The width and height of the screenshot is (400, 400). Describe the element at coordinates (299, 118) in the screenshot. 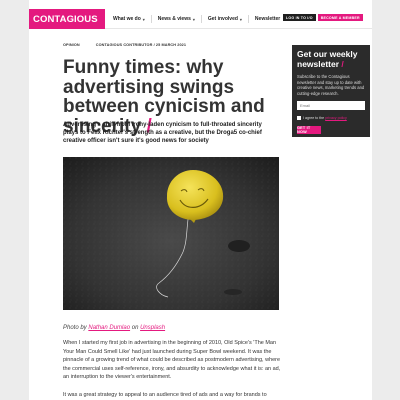

I see `agree-checkbox` at that location.